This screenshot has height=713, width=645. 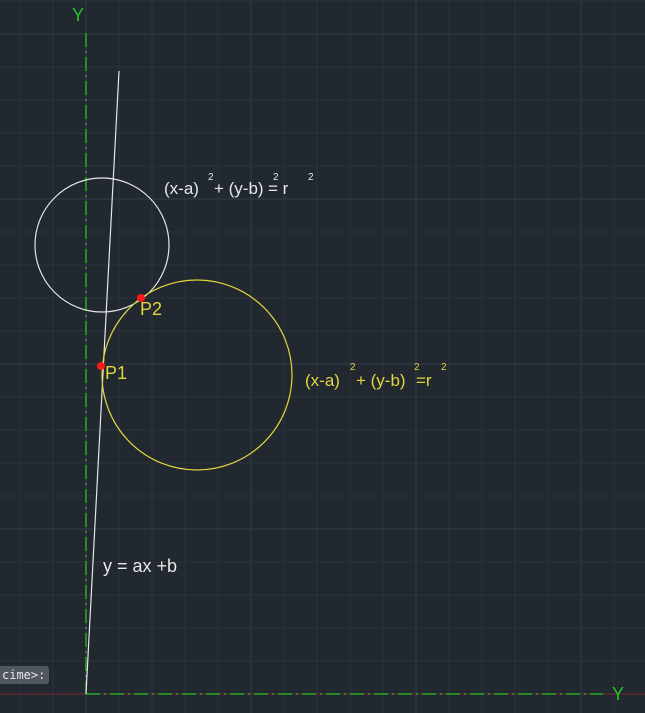 What do you see at coordinates (181, 188) in the screenshot?
I see `eq1-term1: (x-a)` at bounding box center [181, 188].